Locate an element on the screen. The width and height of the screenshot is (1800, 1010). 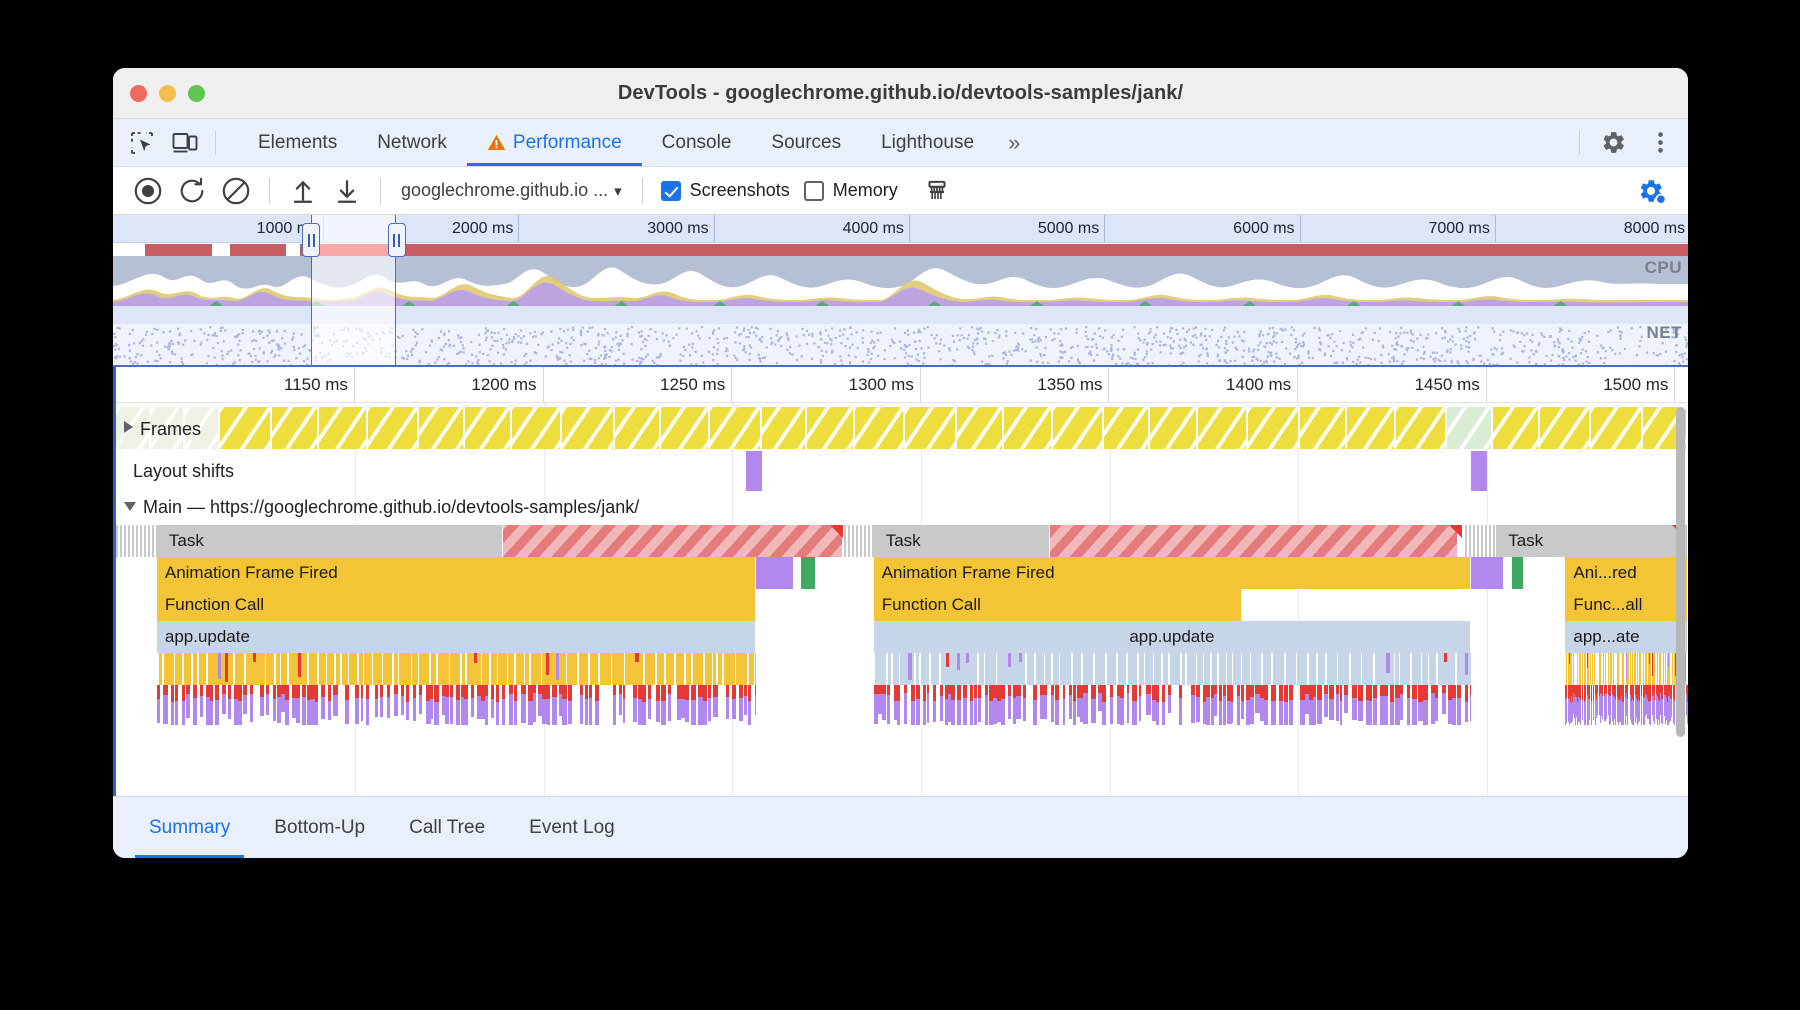
collapse-triangle-icon is located at coordinates (130, 506).